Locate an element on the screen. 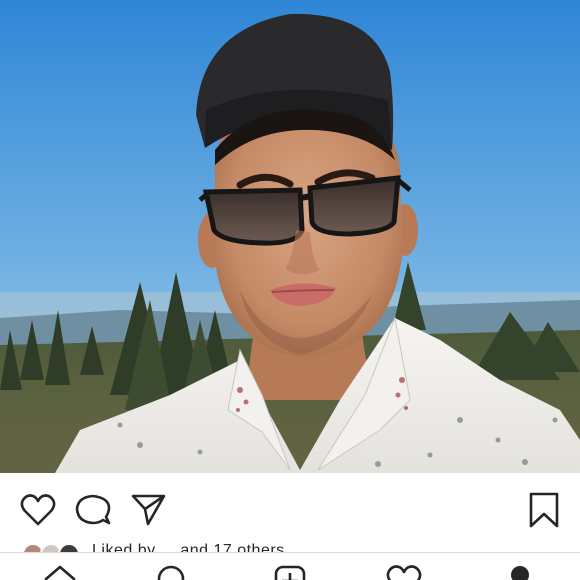 Image resolution: width=580 pixels, height=580 pixels. bookmark-icon is located at coordinates (544, 510).